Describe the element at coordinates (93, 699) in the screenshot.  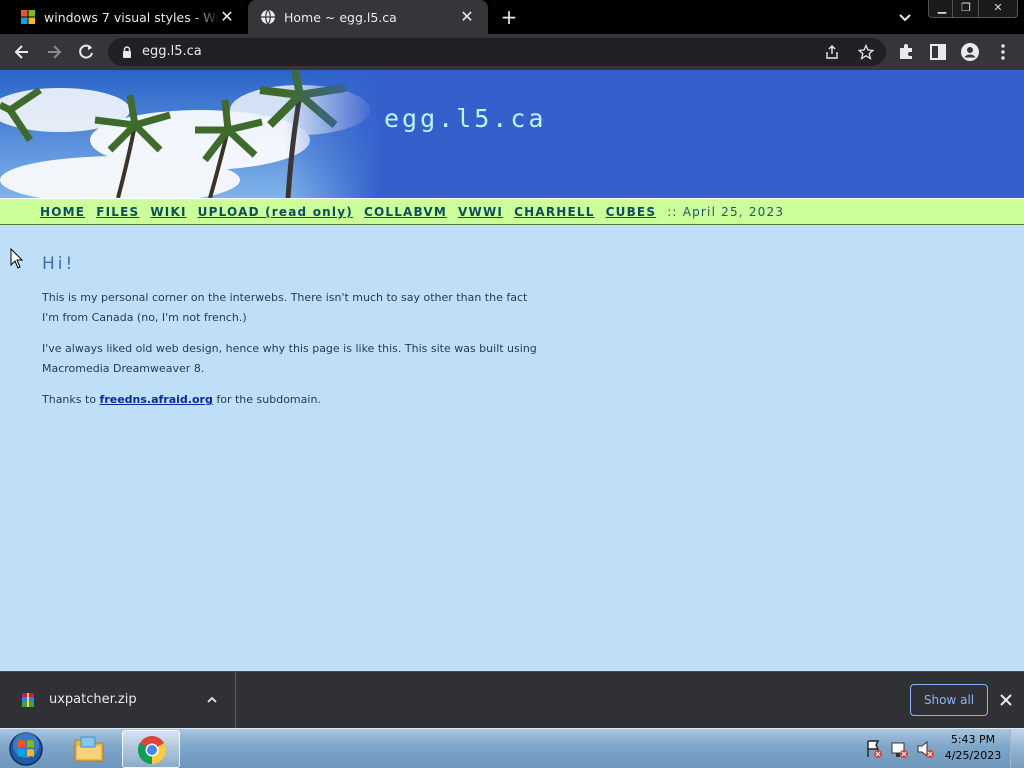
I see `download-filename: uxpatcher.zip` at that location.